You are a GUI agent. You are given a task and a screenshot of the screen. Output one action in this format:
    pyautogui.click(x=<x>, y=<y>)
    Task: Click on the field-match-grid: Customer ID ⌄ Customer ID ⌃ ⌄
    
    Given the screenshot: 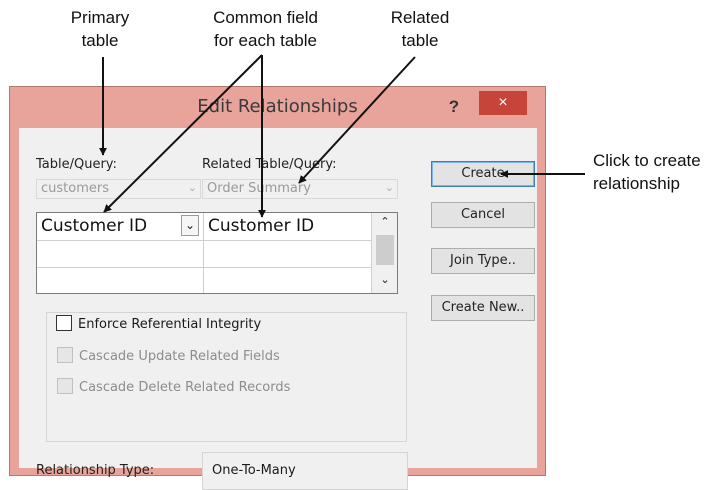 What is the action you would take?
    pyautogui.click(x=217, y=253)
    